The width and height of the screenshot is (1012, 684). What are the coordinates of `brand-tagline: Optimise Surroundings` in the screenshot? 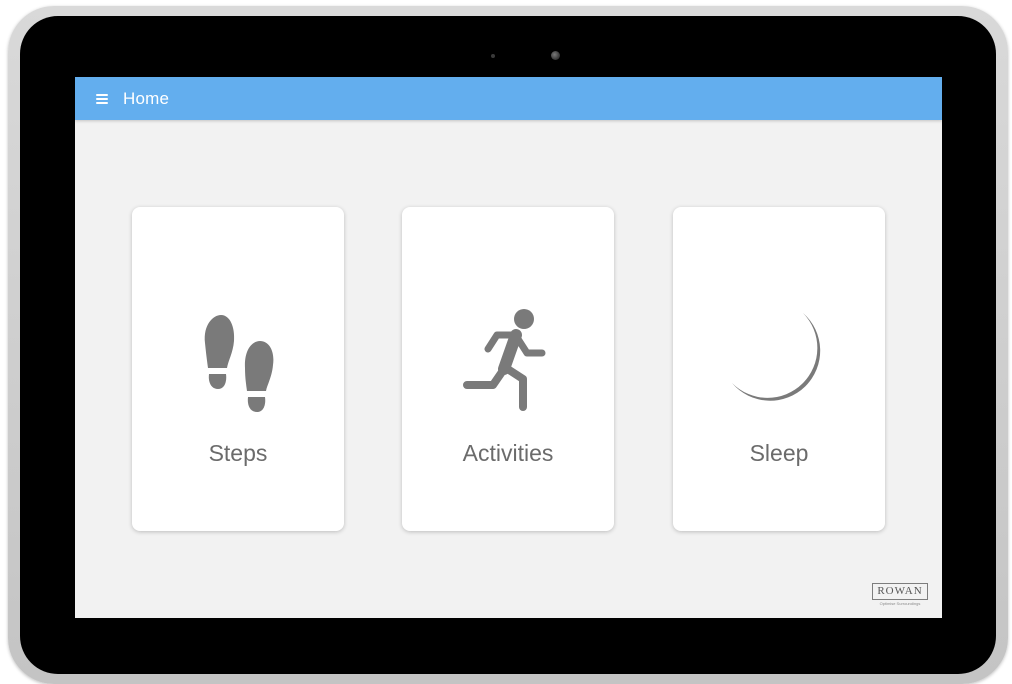 It's located at (900, 603).